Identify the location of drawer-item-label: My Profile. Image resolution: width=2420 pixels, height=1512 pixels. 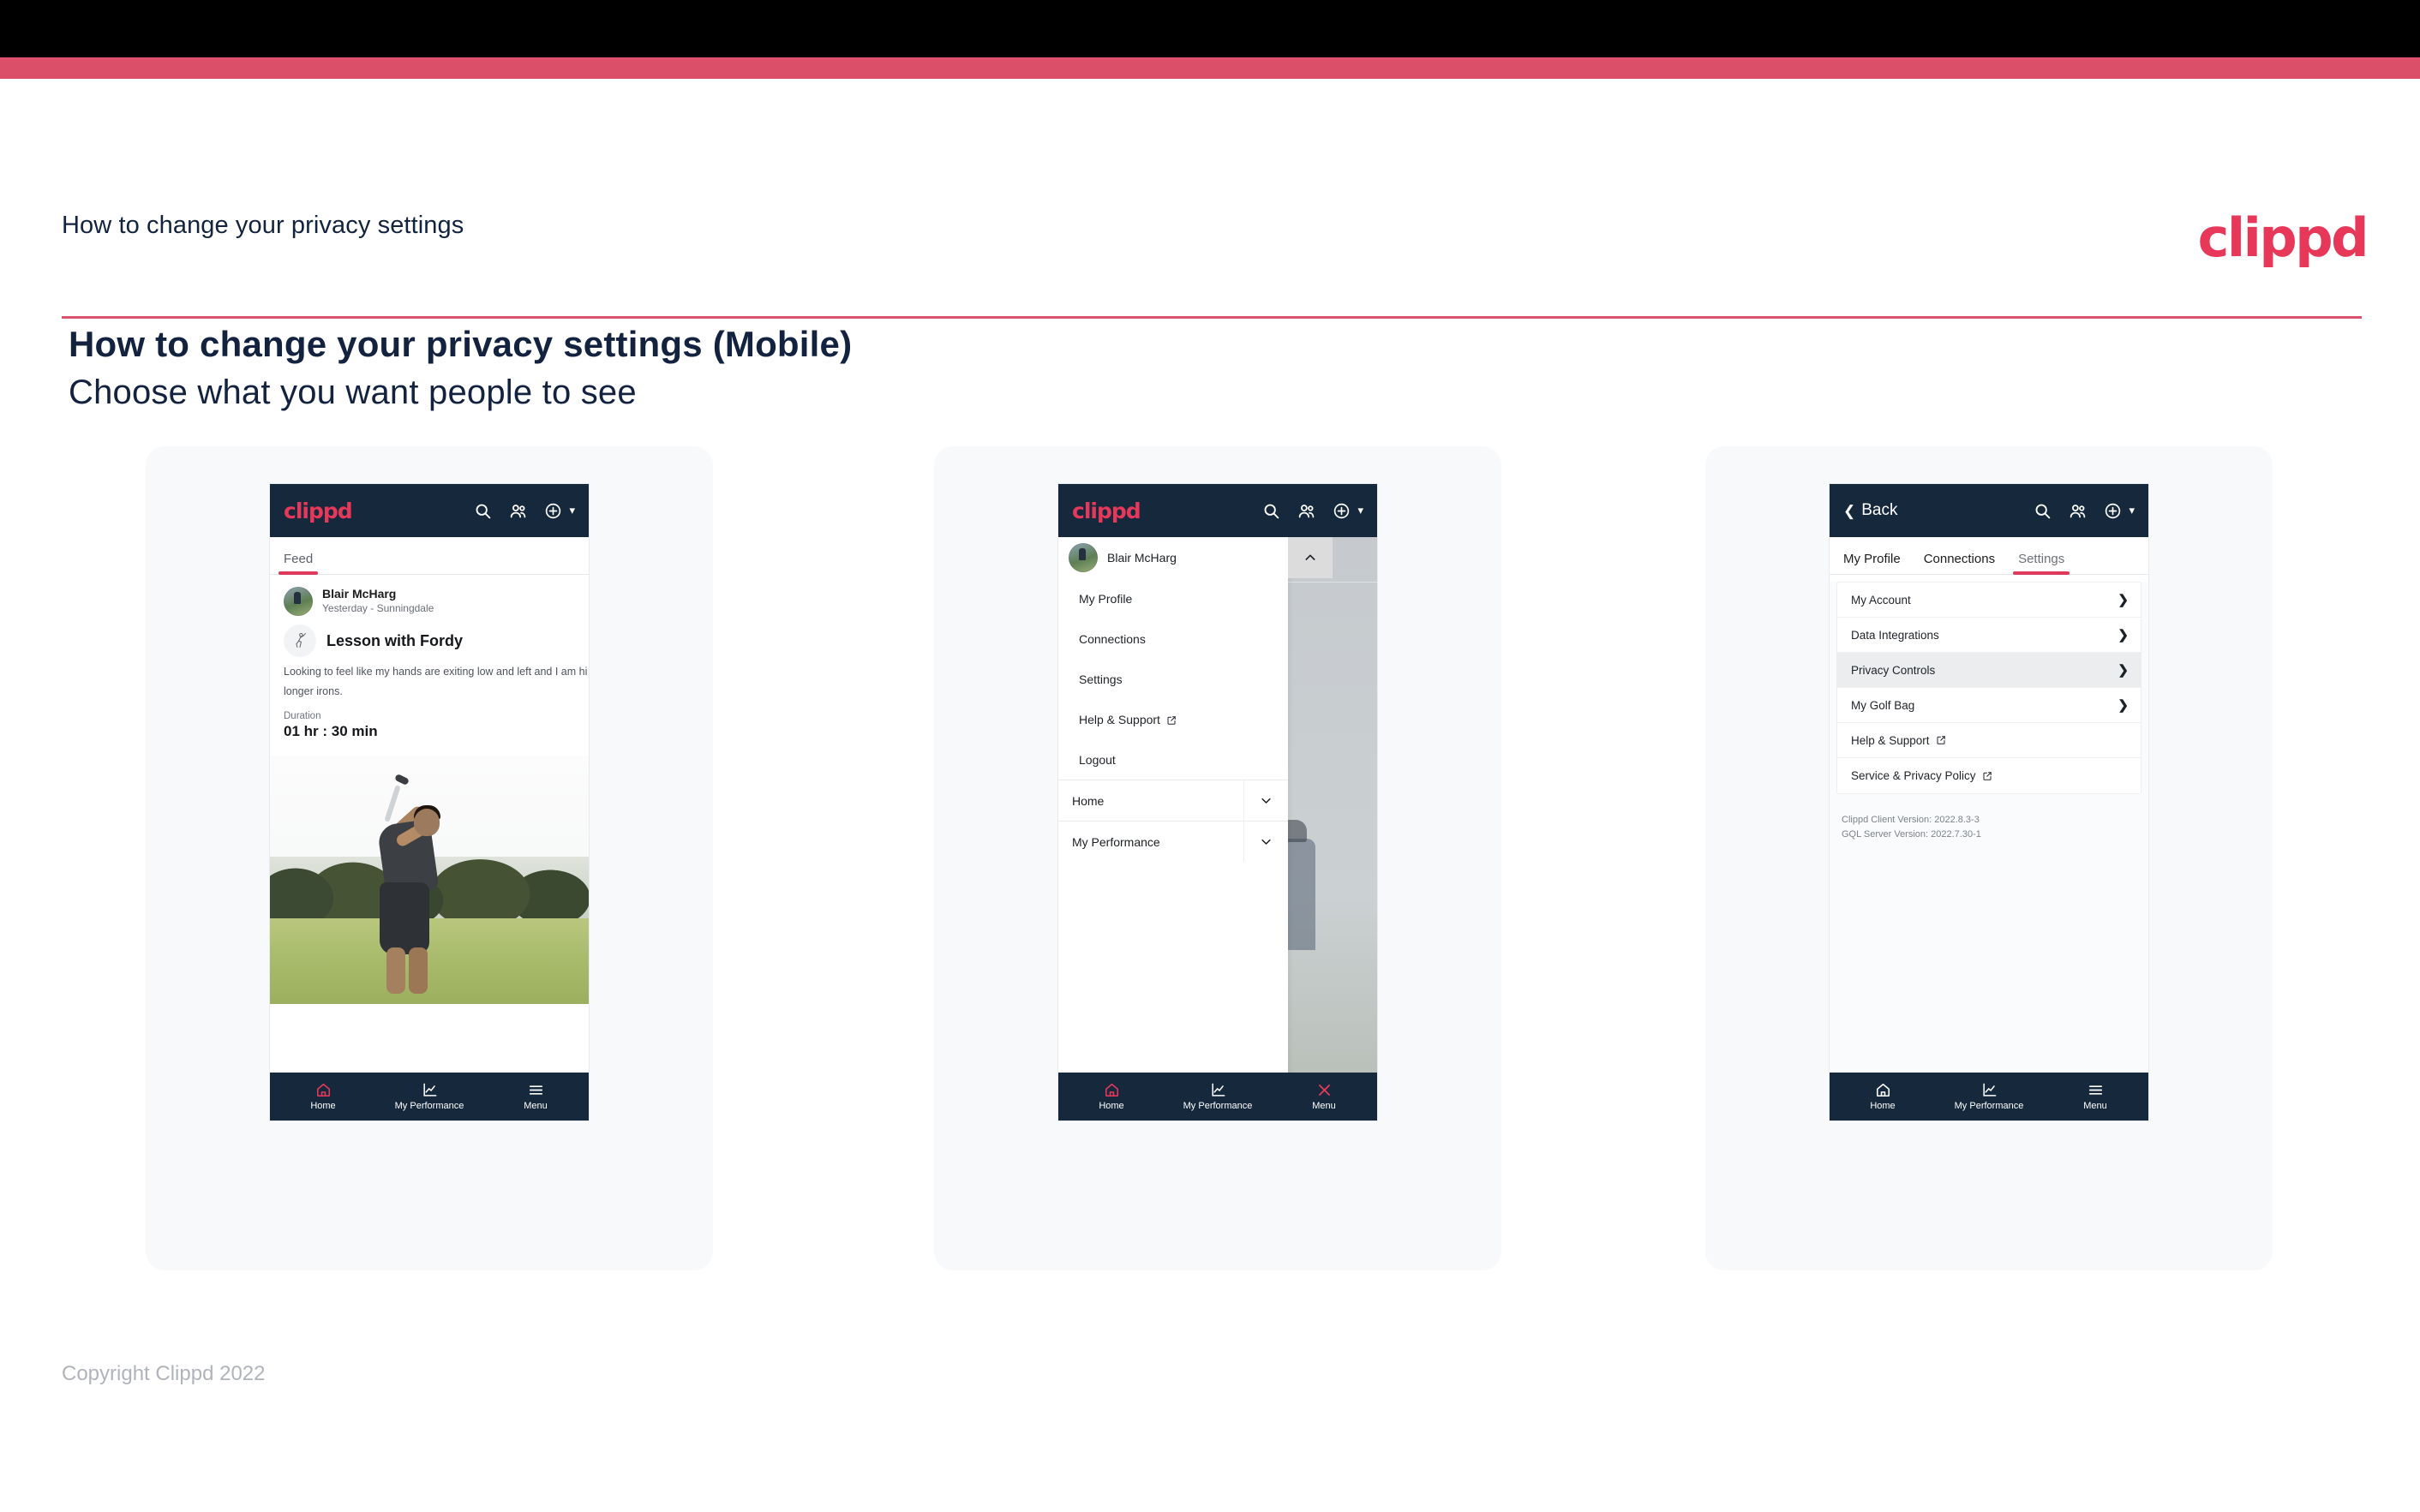
(1106, 599).